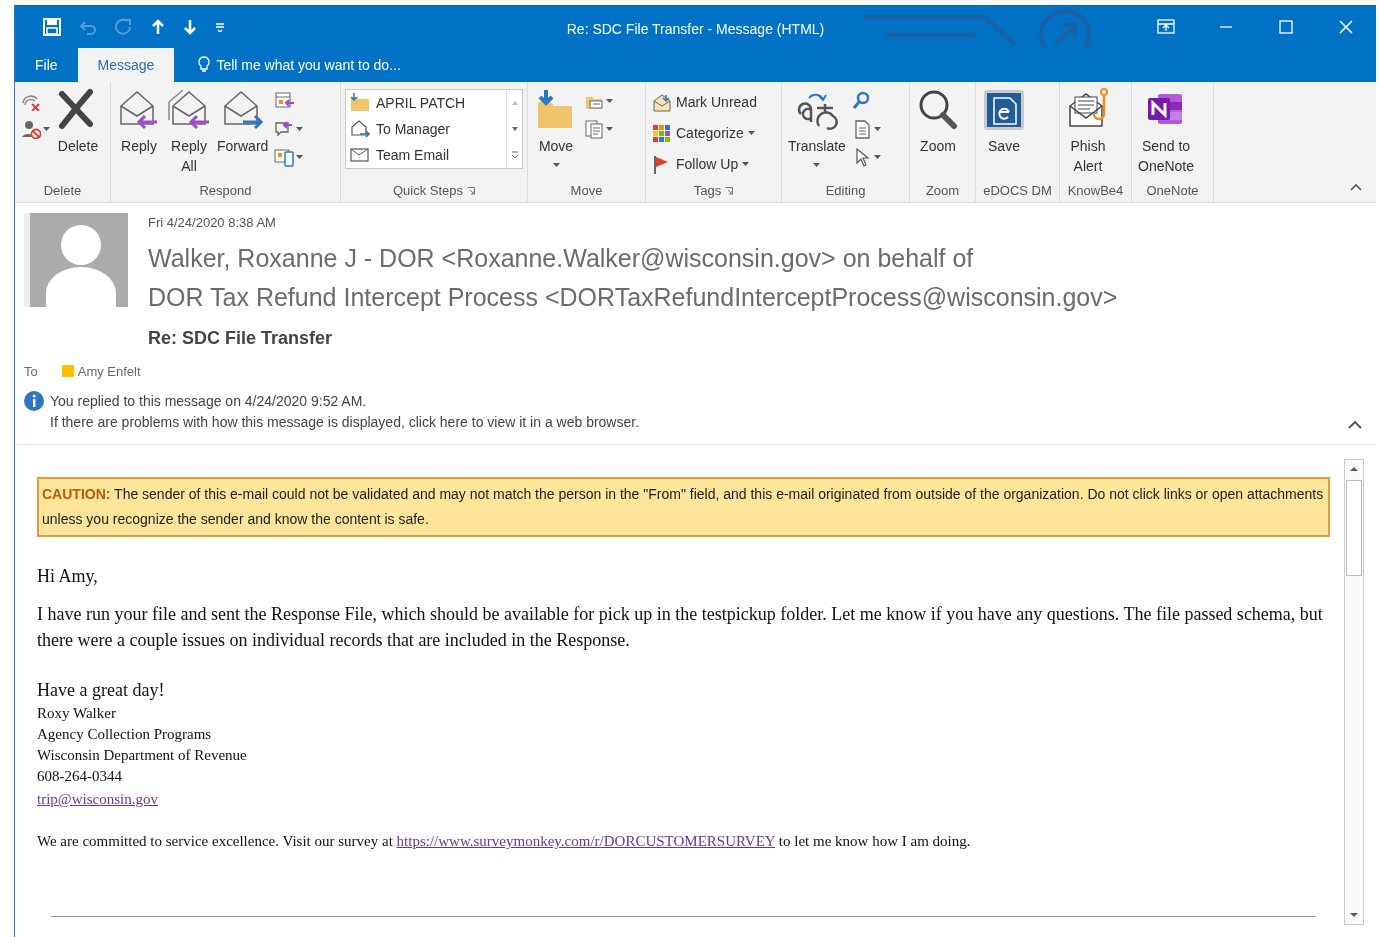  Describe the element at coordinates (1355, 425) in the screenshot. I see `collapse-header-icon` at that location.